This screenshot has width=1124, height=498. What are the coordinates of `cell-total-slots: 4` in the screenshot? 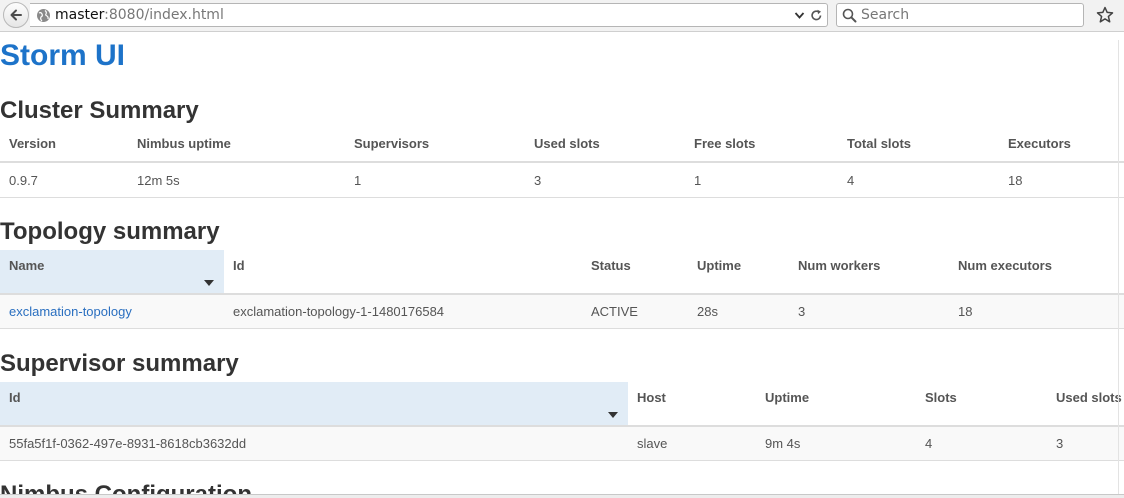 It's located at (918, 180).